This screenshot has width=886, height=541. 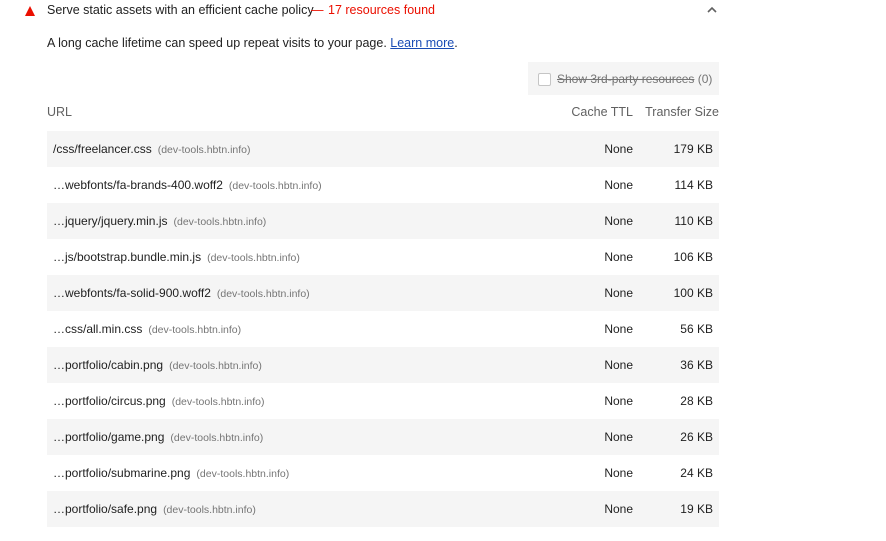 I want to click on resource-url: /css/freelancer.css (dev-tools.hbtn.info), so click(x=152, y=149).